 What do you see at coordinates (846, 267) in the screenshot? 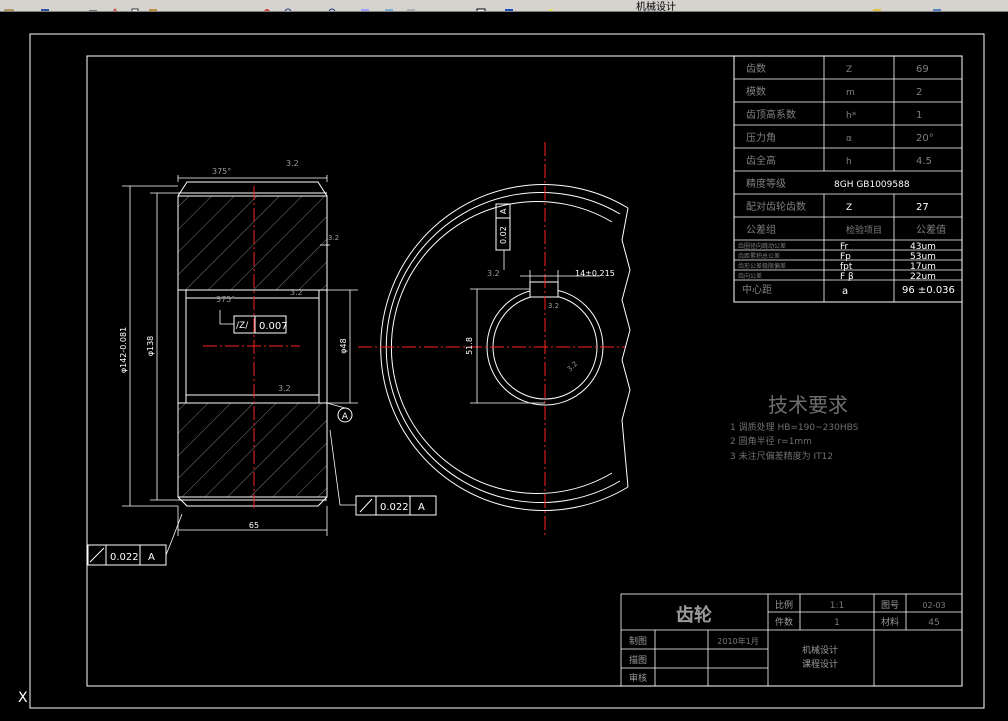
I see `tol-symbol: fpt` at bounding box center [846, 267].